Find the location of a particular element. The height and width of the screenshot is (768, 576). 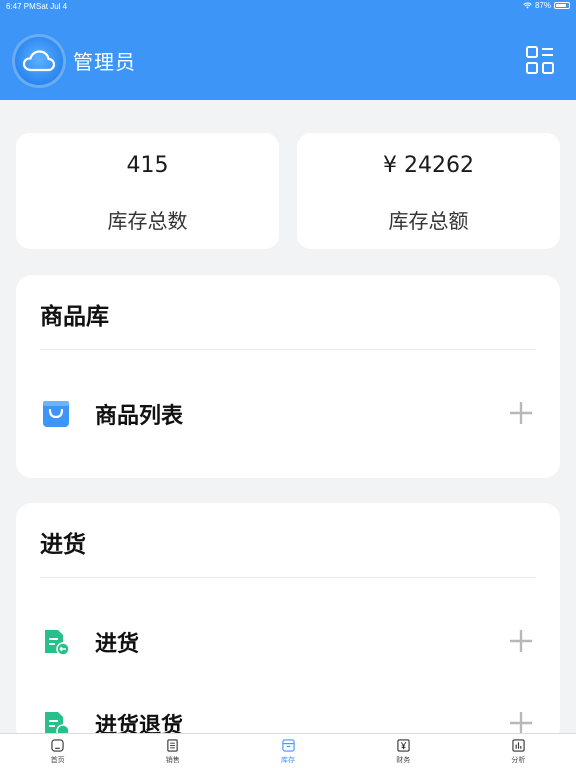

tab-inventory: 库存 is located at coordinates (287, 751).